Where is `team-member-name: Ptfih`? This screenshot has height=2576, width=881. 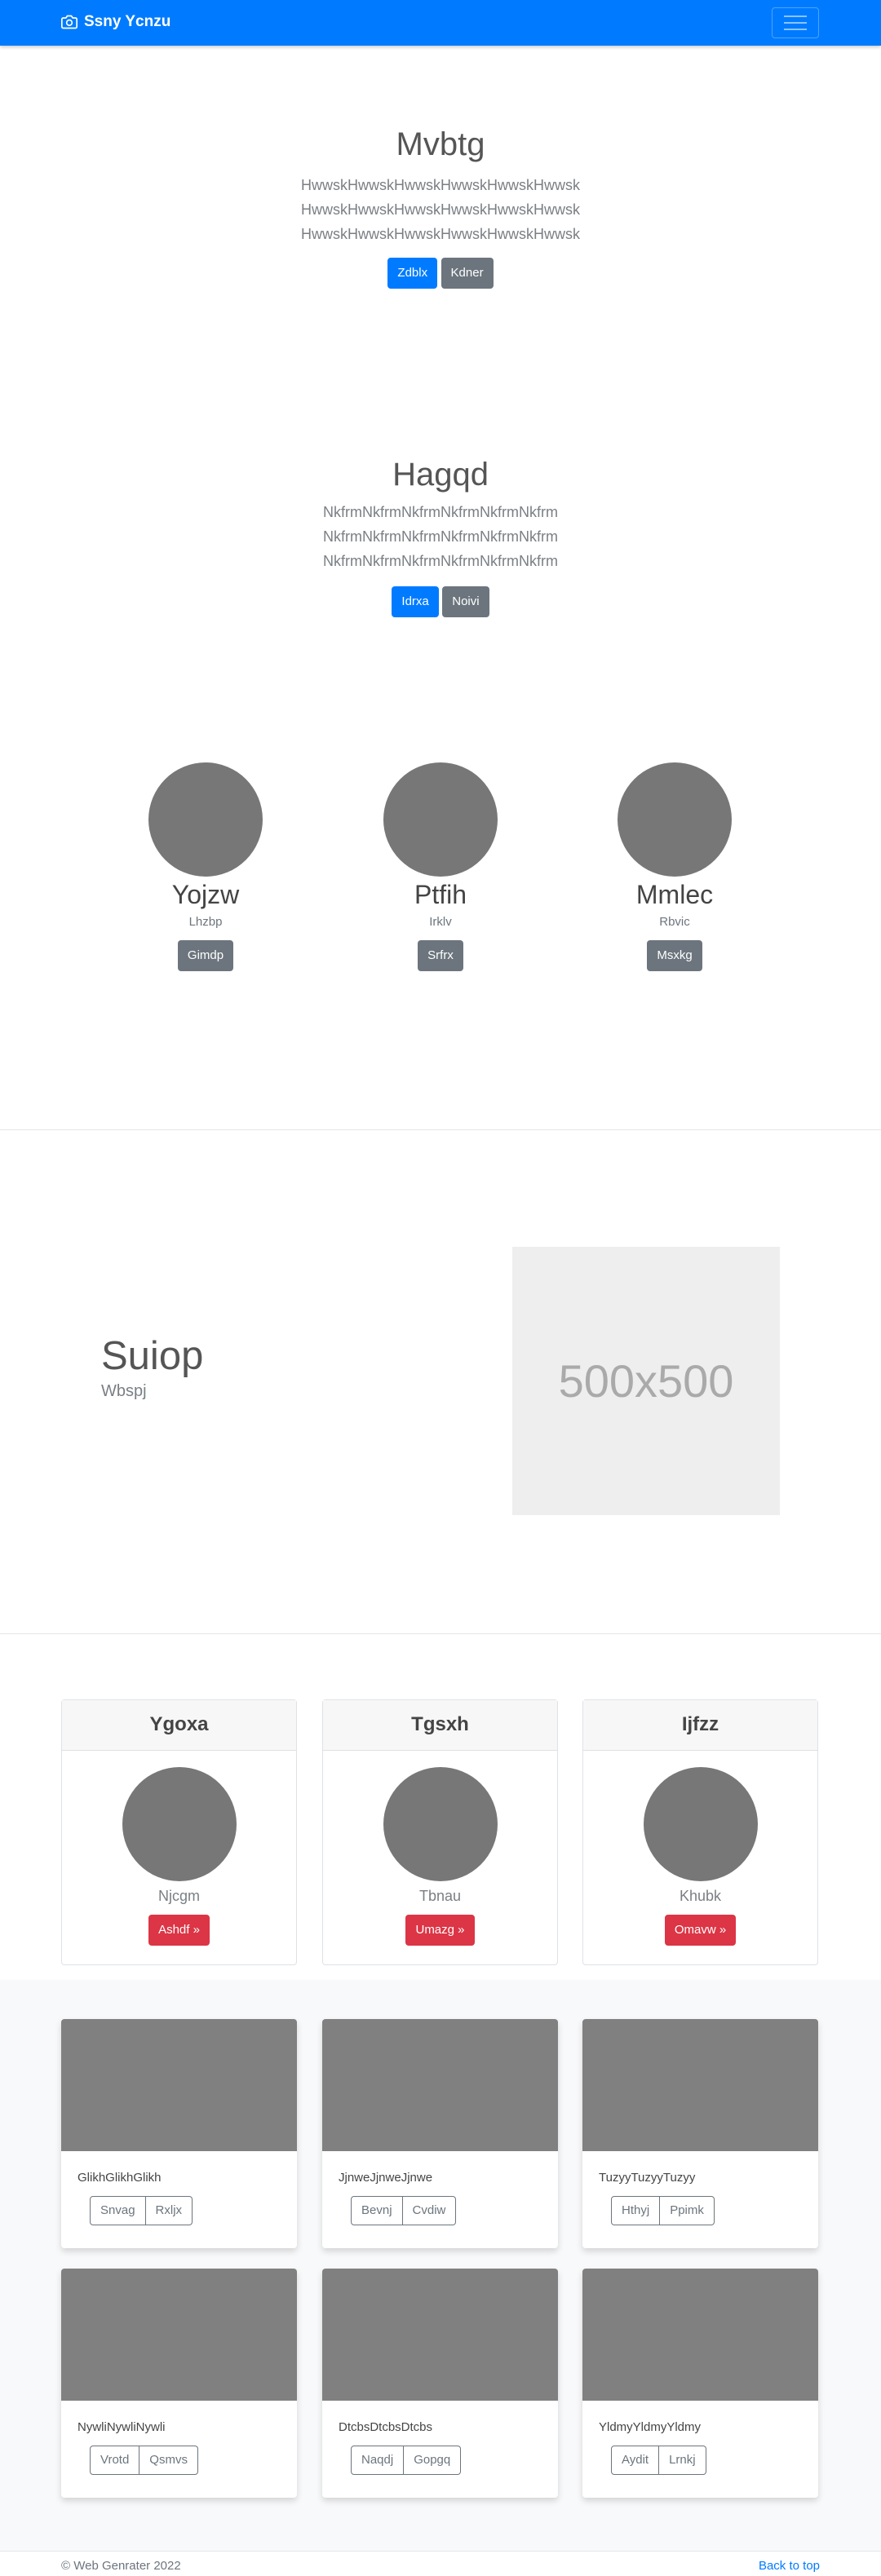 team-member-name: Ptfih is located at coordinates (440, 894).